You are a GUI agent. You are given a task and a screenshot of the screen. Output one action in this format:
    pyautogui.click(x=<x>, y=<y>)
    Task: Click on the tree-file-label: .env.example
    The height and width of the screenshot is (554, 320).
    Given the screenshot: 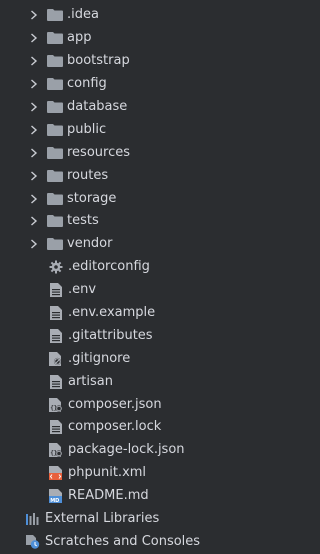 What is the action you would take?
    pyautogui.click(x=112, y=313)
    